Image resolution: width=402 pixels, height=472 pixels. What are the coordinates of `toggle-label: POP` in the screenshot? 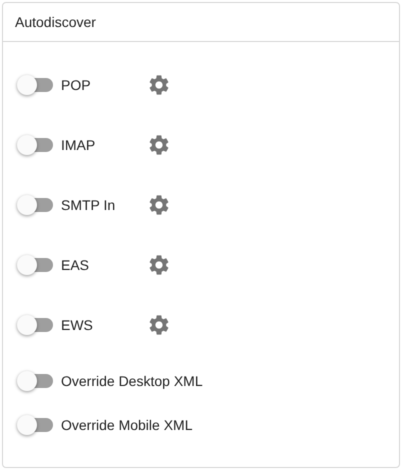 It's located at (76, 85).